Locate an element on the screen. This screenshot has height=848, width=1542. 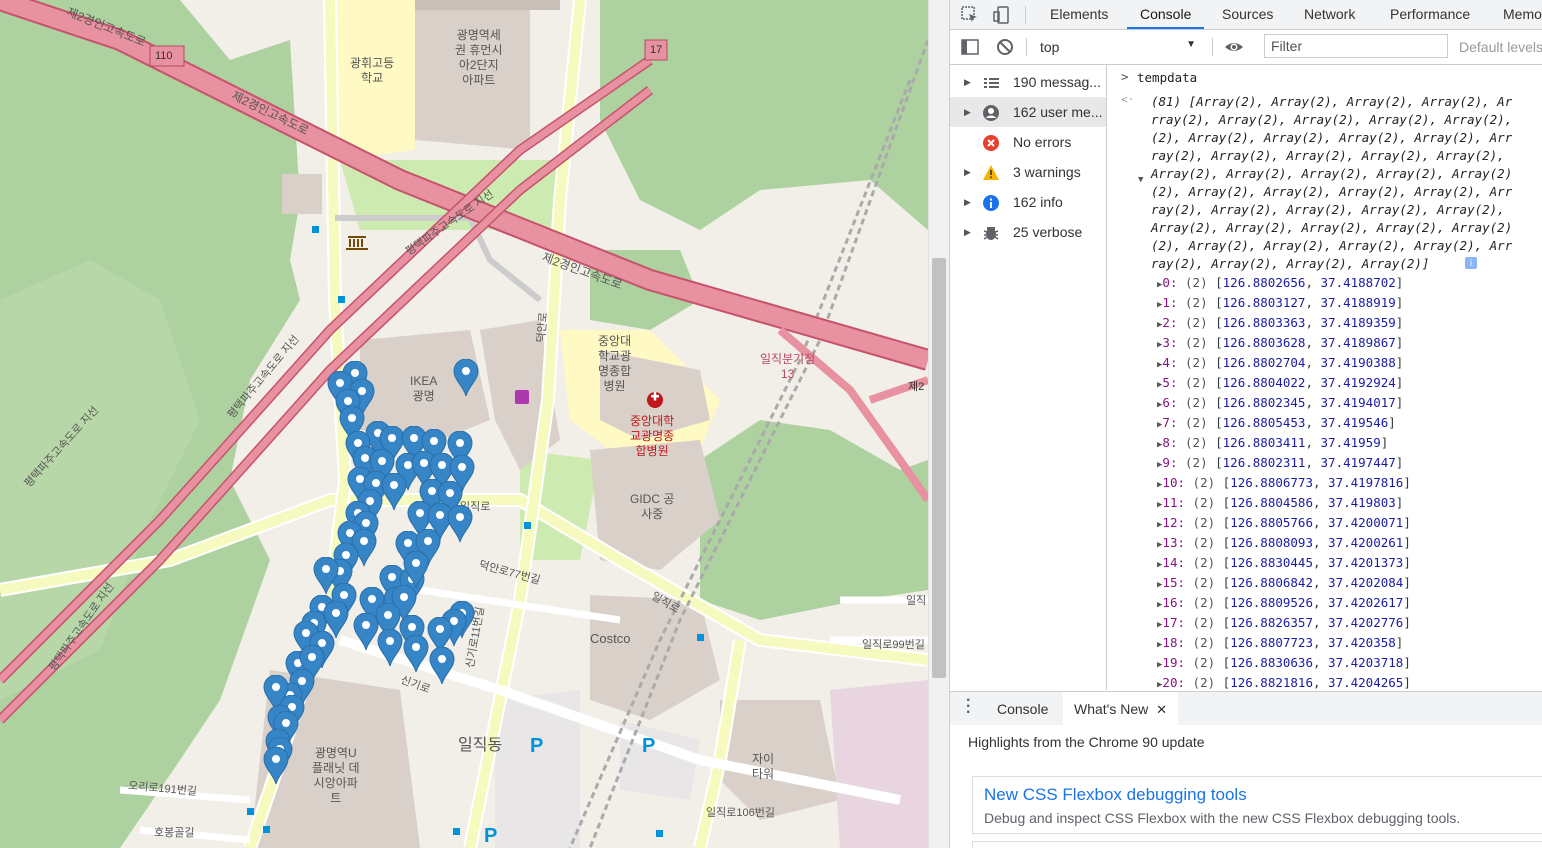
tab-network: Network is located at coordinates (1329, 14).